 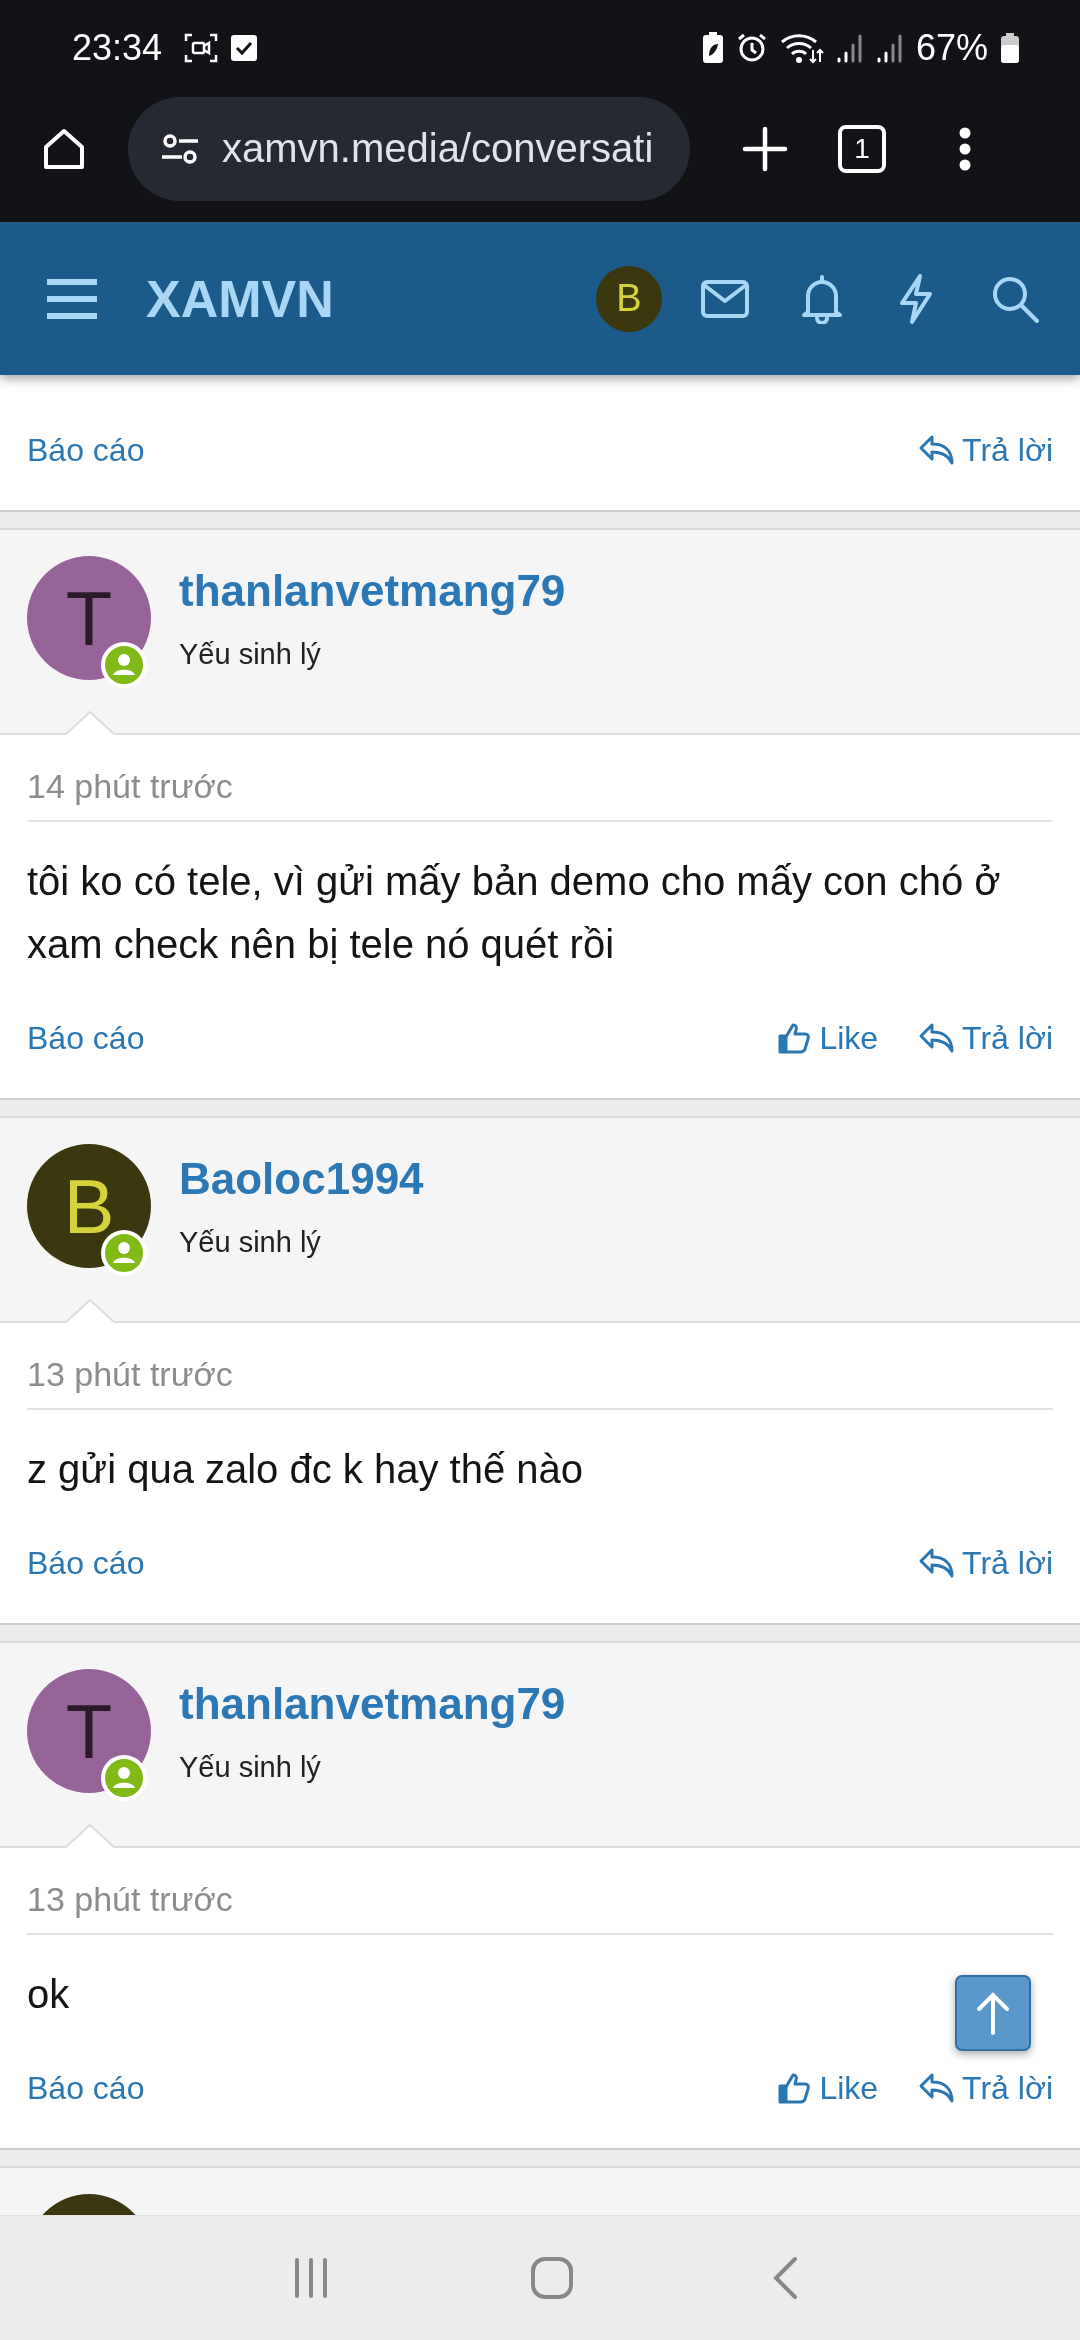 I want to click on checkbox-icon, so click(x=244, y=47).